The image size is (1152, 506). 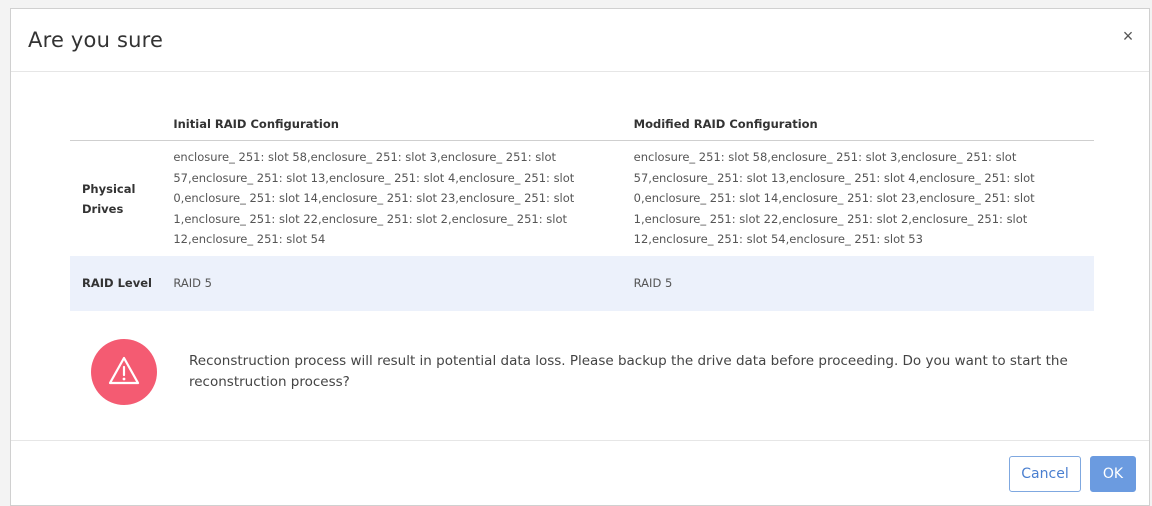 What do you see at coordinates (403, 283) in the screenshot?
I see `initial-raid-level: RAID 5` at bounding box center [403, 283].